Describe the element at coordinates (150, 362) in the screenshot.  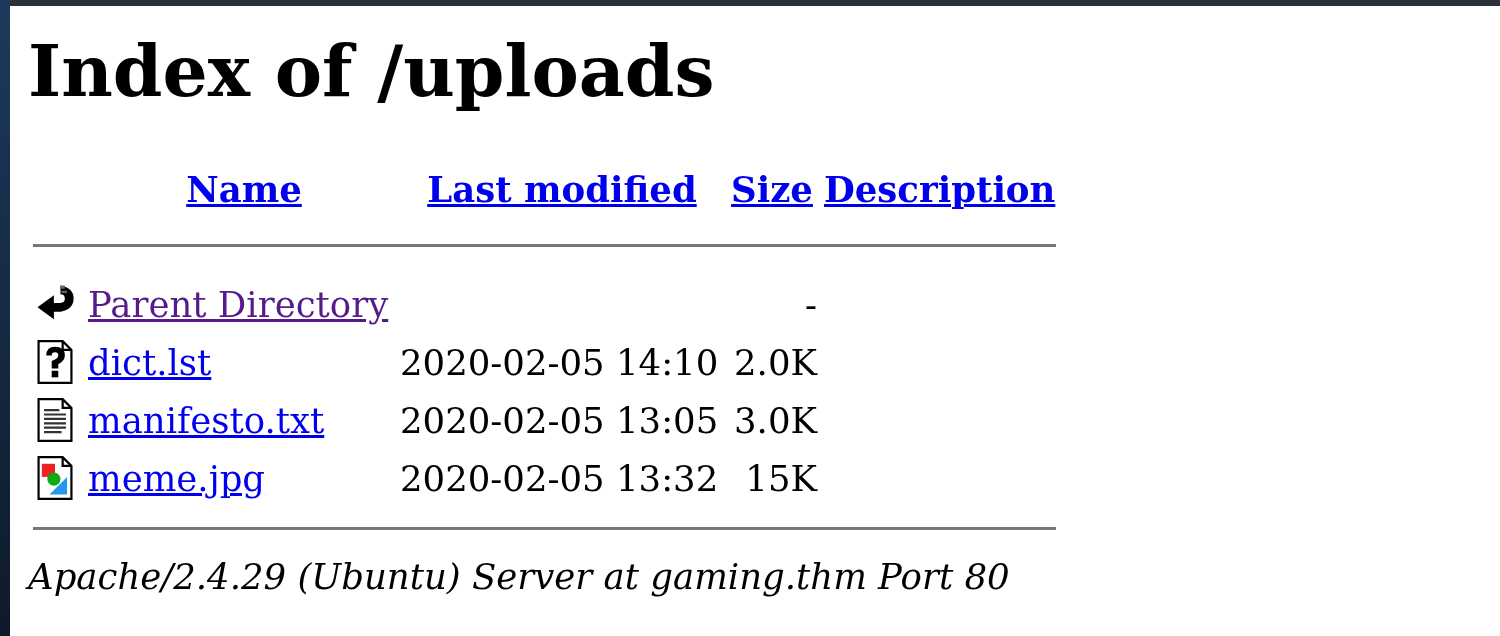
I see `file-link: dict.lst` at that location.